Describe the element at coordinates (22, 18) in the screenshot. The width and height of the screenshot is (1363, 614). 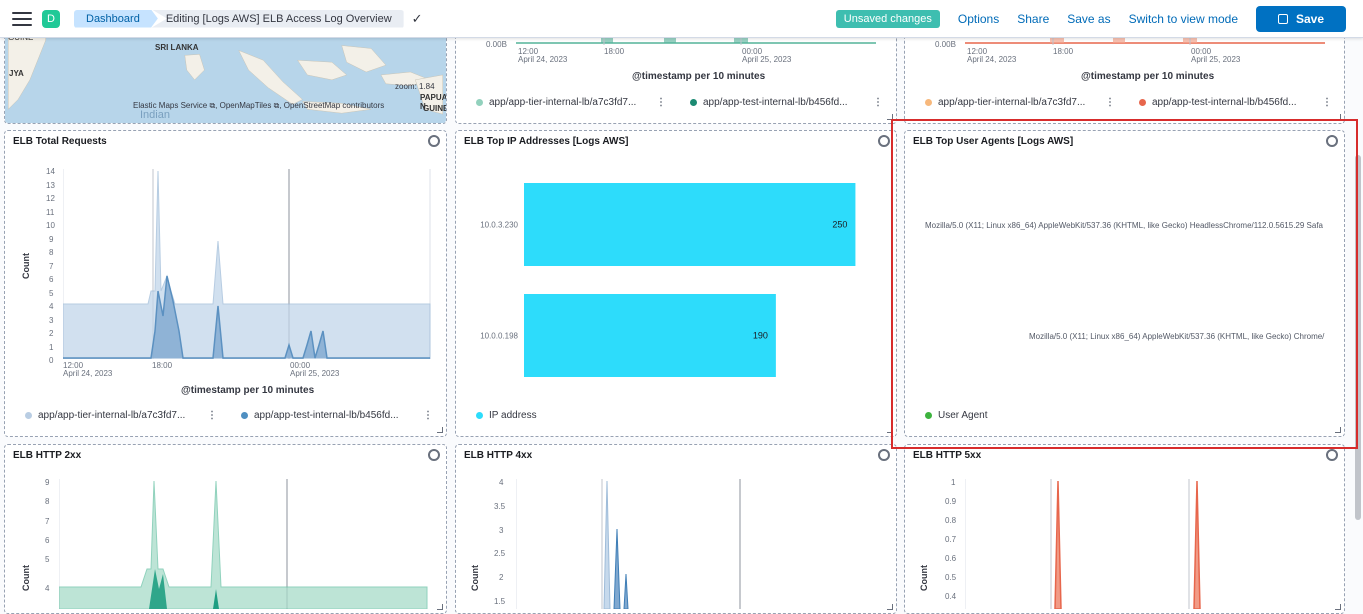
I see `menu-icon` at that location.